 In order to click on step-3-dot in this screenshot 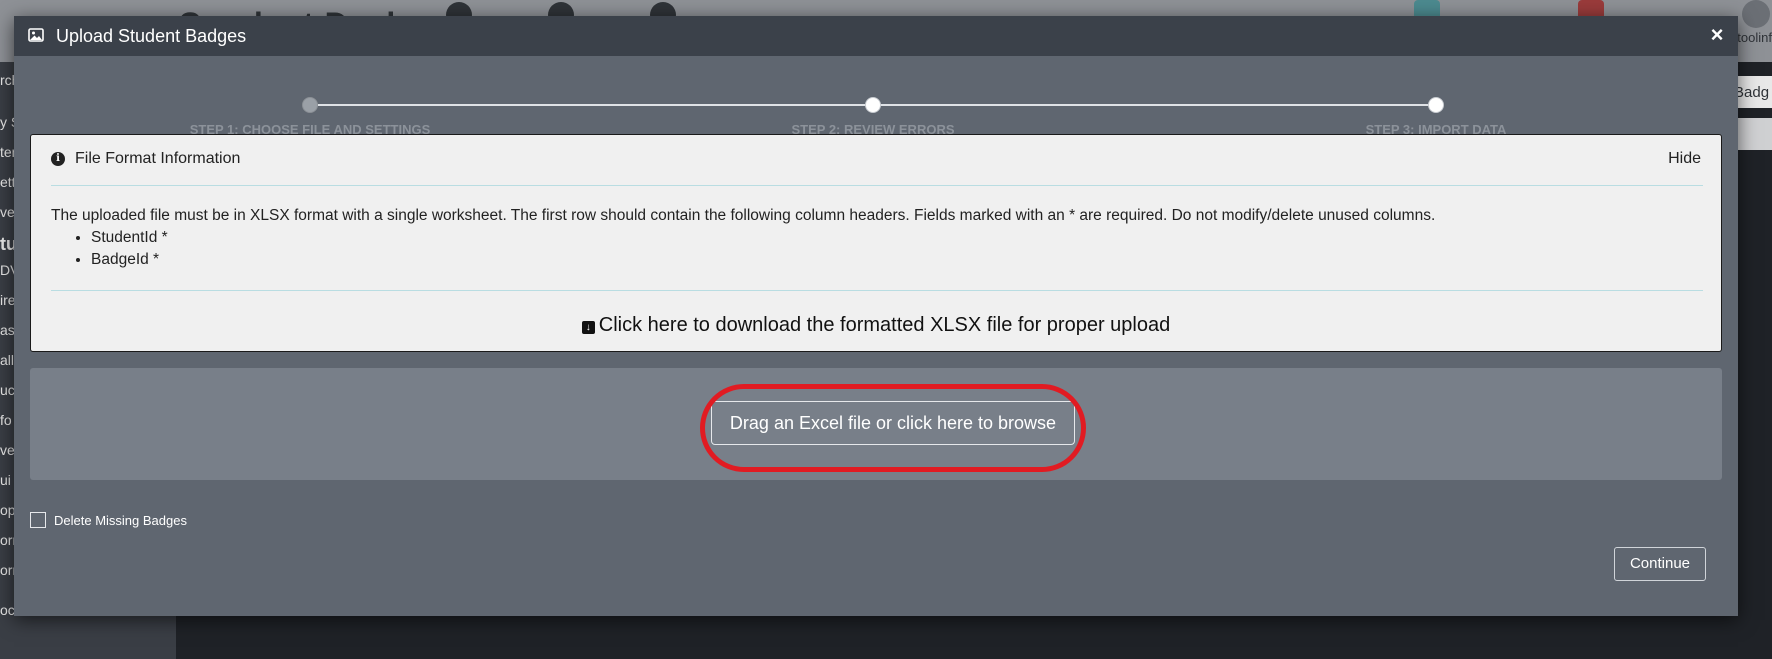, I will do `click(1436, 105)`.